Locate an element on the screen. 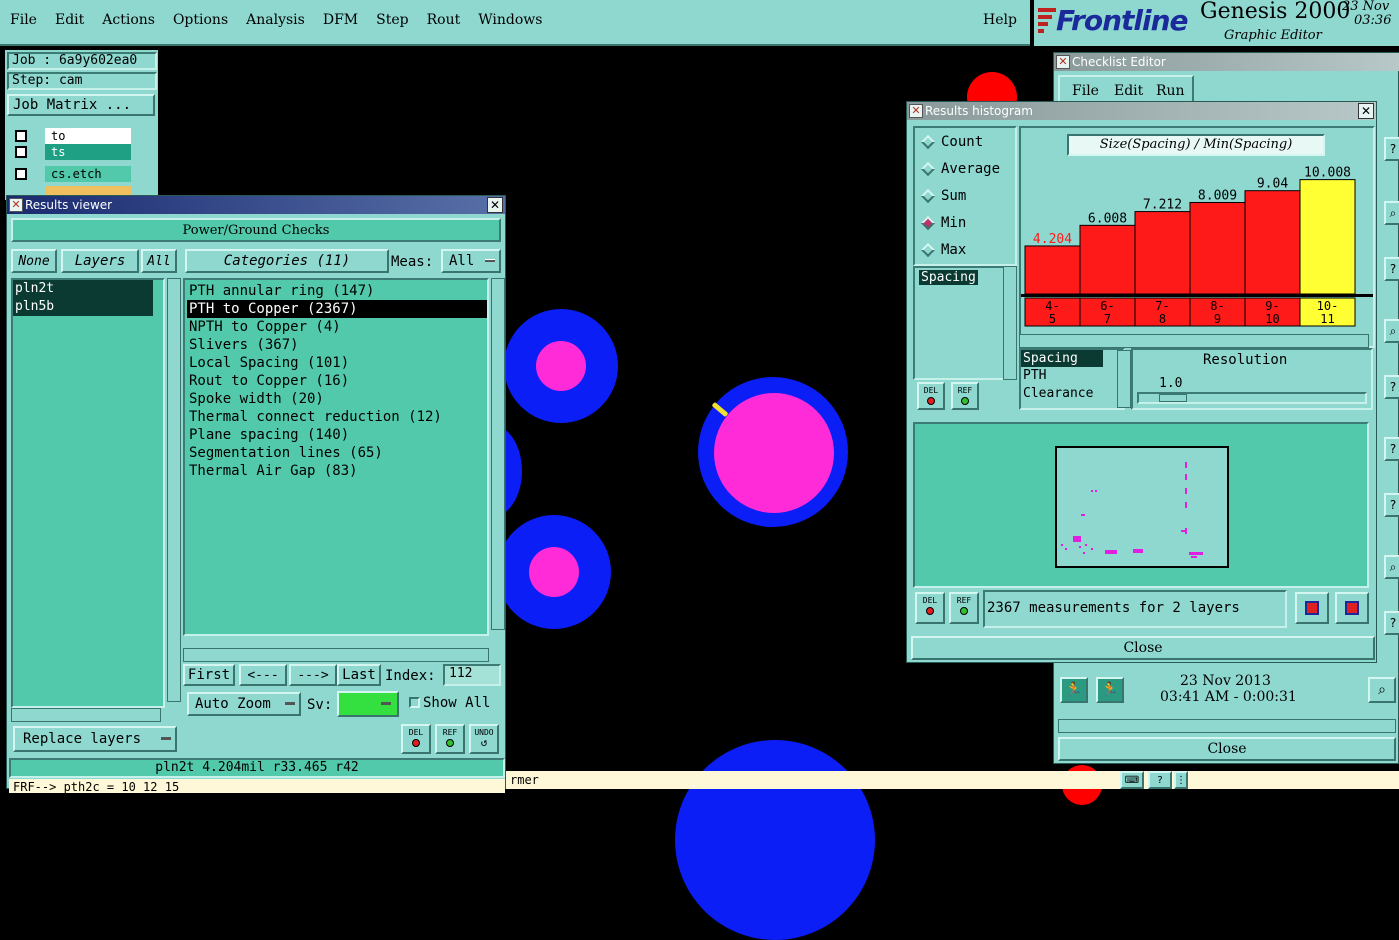 The height and width of the screenshot is (940, 1399). hist-list-item: Spacing is located at coordinates (948, 277).